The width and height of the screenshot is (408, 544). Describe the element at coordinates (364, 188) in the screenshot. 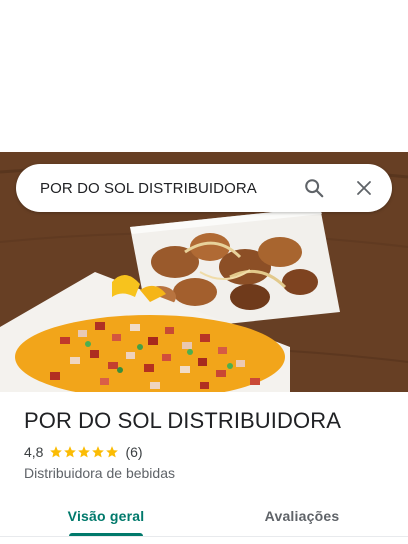

I see `close-icon` at that location.